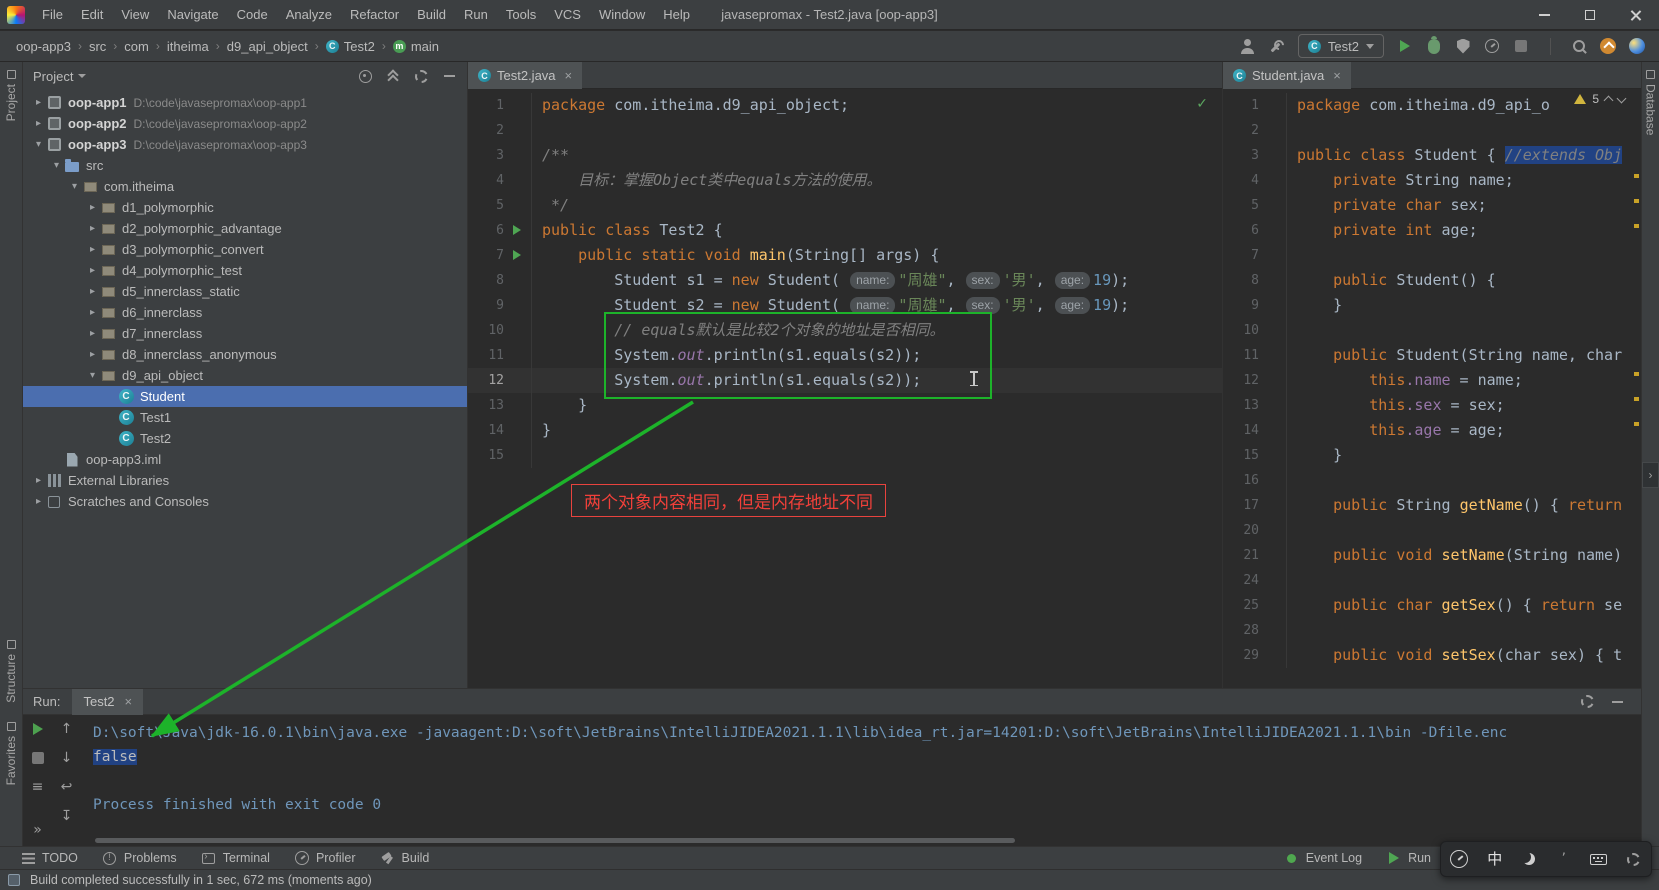 This screenshot has width=1659, height=890. What do you see at coordinates (245, 249) in the screenshot?
I see `tree-item-d3-polymorphic-convert: ▸ d3_polymorphic_convert` at bounding box center [245, 249].